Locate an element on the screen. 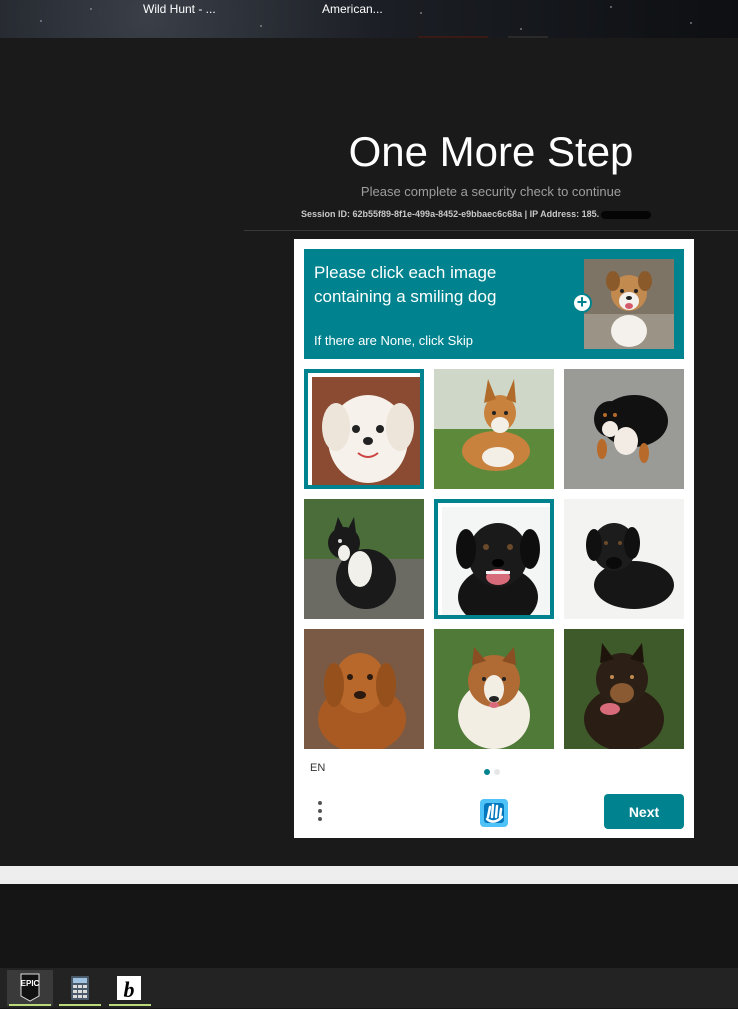  redaction-mark is located at coordinates (626, 214).